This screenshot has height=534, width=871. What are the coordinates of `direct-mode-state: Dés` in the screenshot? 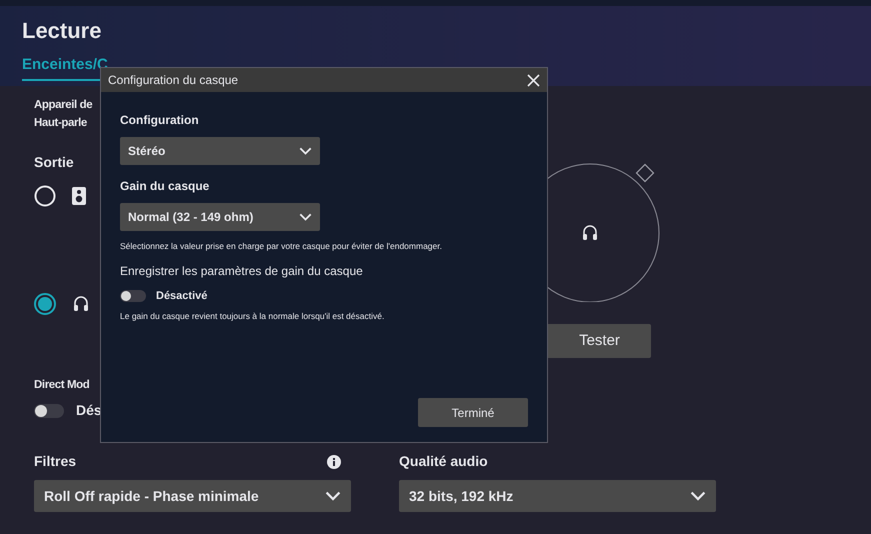 It's located at (89, 410).